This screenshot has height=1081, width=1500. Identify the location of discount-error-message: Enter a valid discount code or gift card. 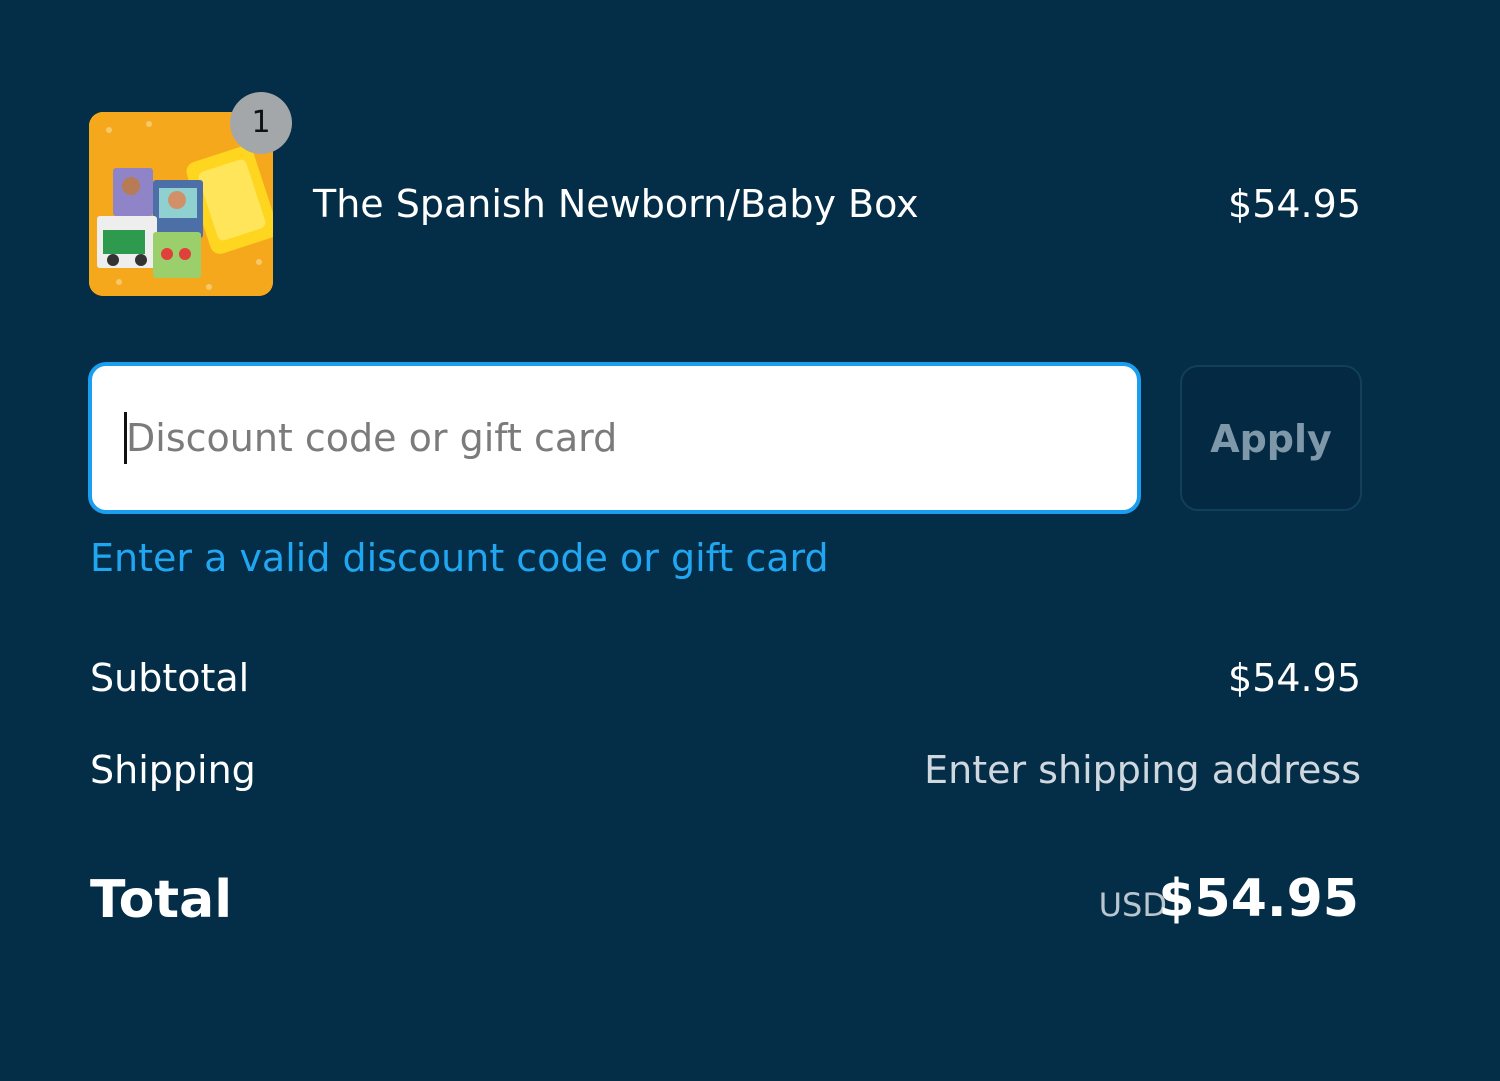
(459, 558).